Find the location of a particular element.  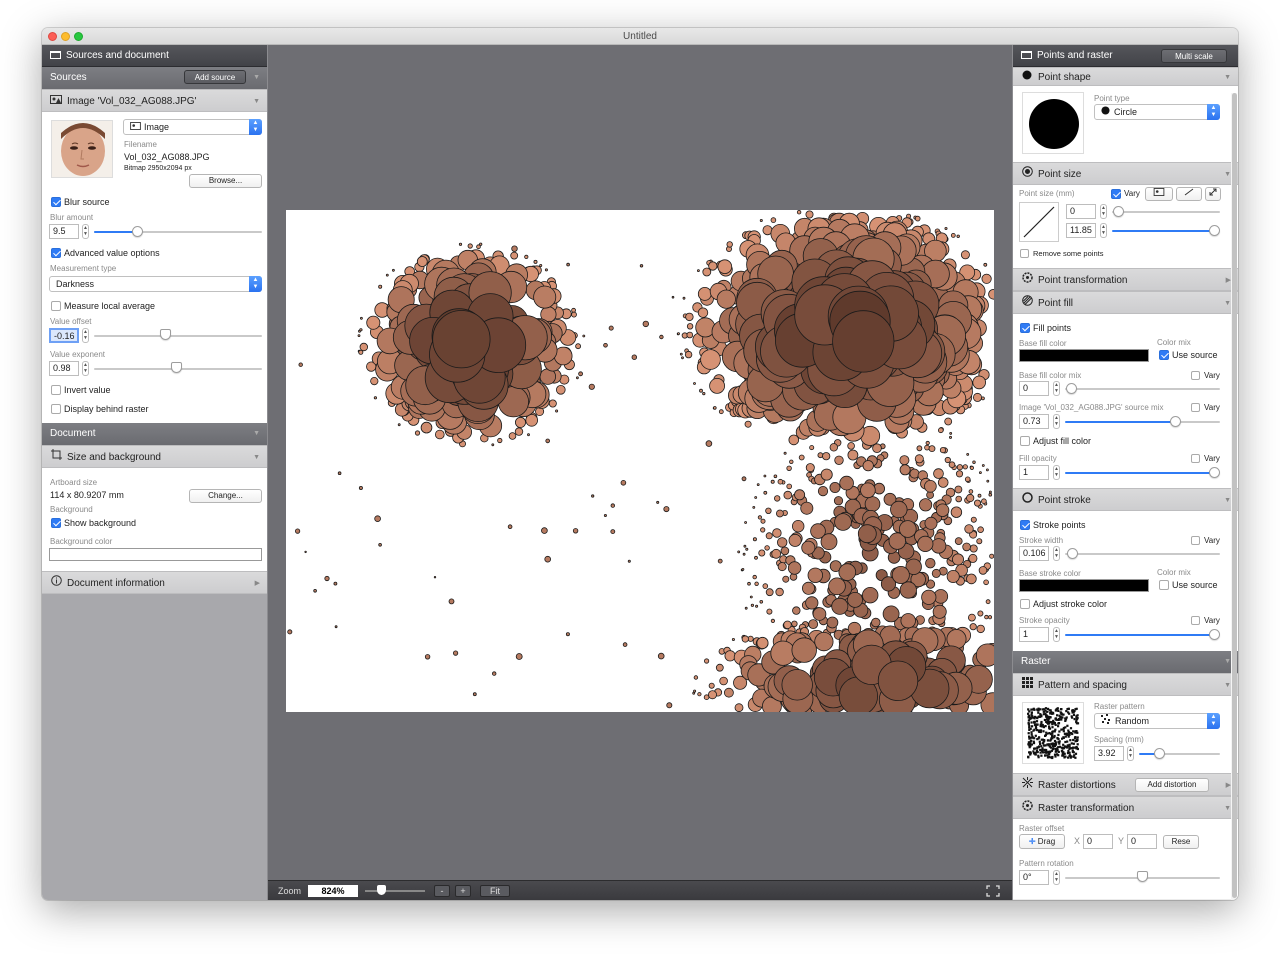

measurement-type-select: Darkness ▲ ▼ is located at coordinates (155, 284).